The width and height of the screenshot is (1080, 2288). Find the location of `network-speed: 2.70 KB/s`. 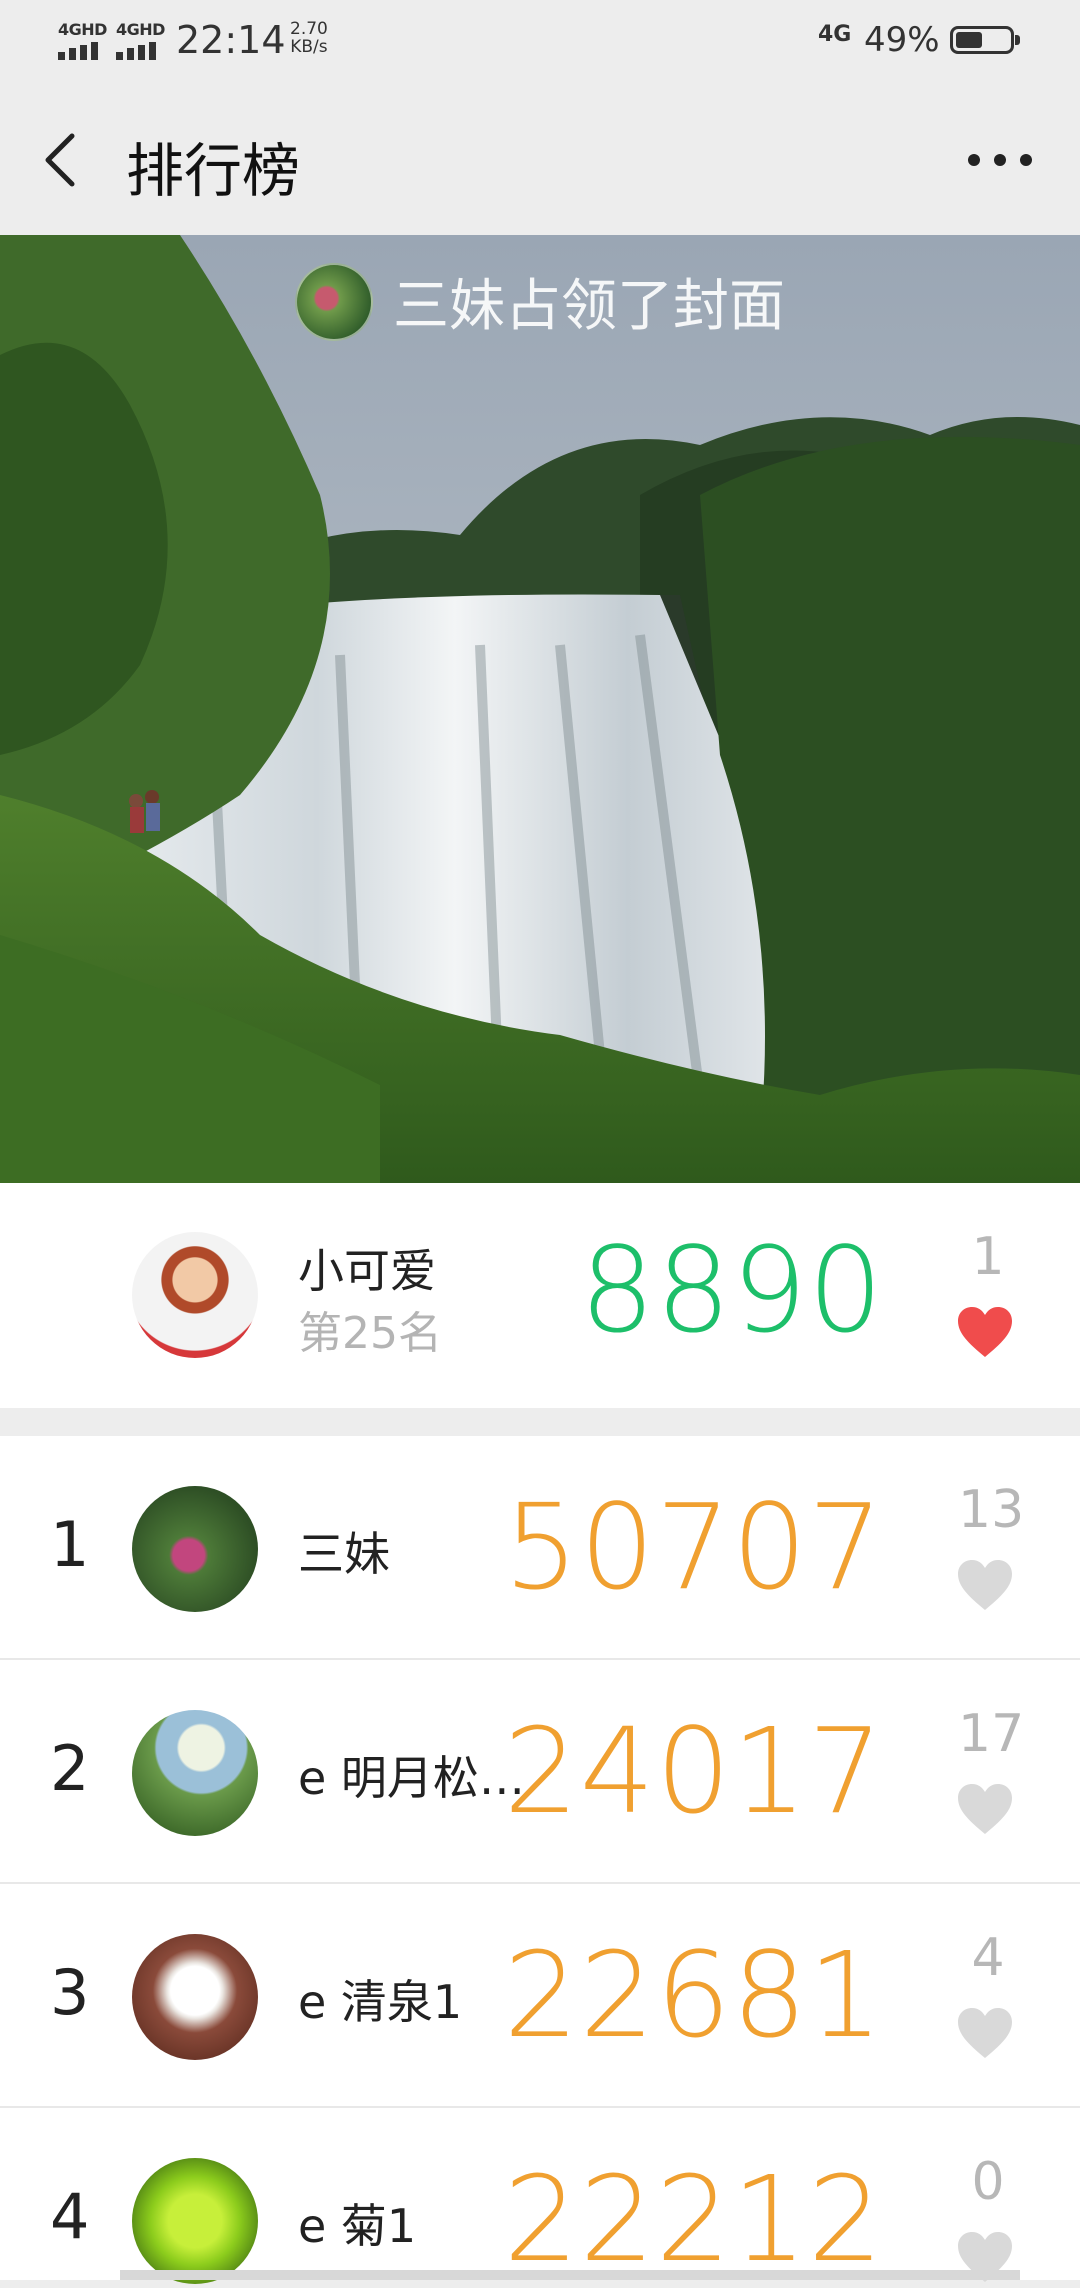

network-speed: 2.70 KB/s is located at coordinates (309, 38).